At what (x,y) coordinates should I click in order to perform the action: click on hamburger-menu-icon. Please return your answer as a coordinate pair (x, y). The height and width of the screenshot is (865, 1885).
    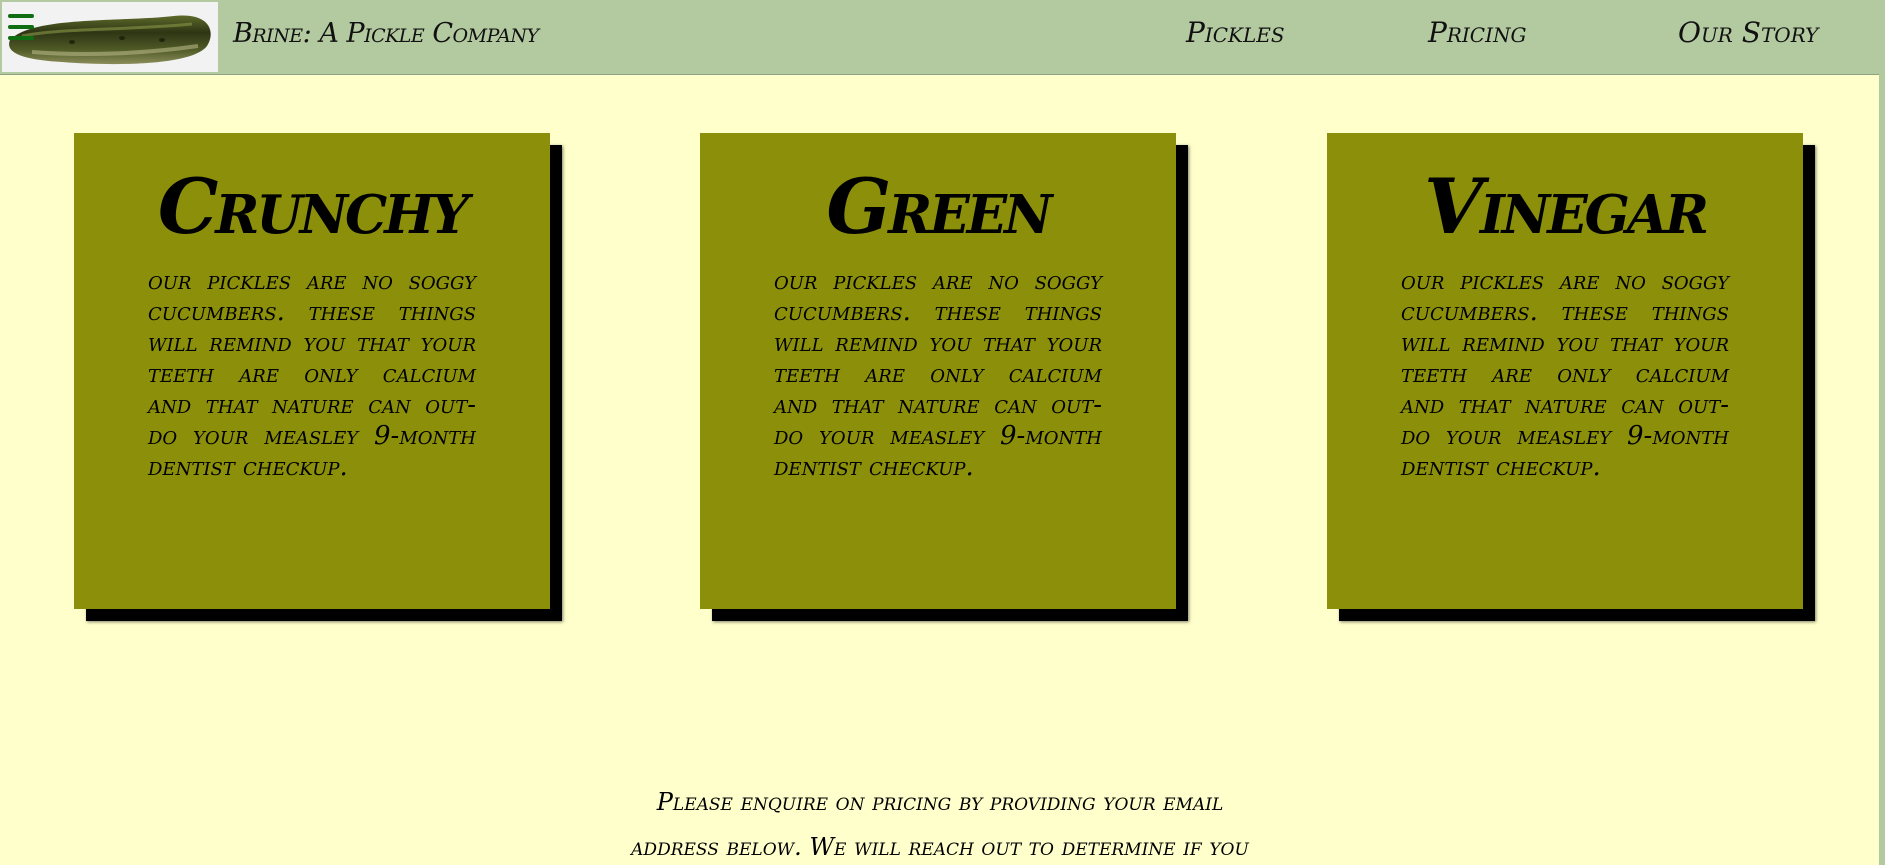
    Looking at the image, I should click on (21, 27).